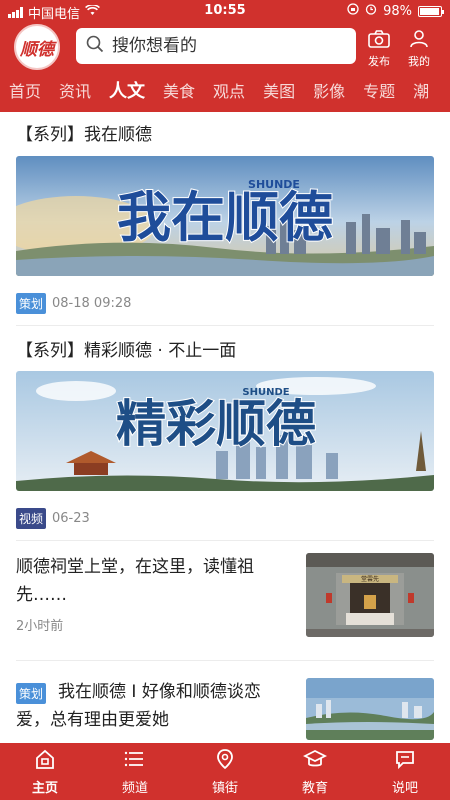 The width and height of the screenshot is (450, 800). I want to click on publish-button: 发布, so click(379, 49).